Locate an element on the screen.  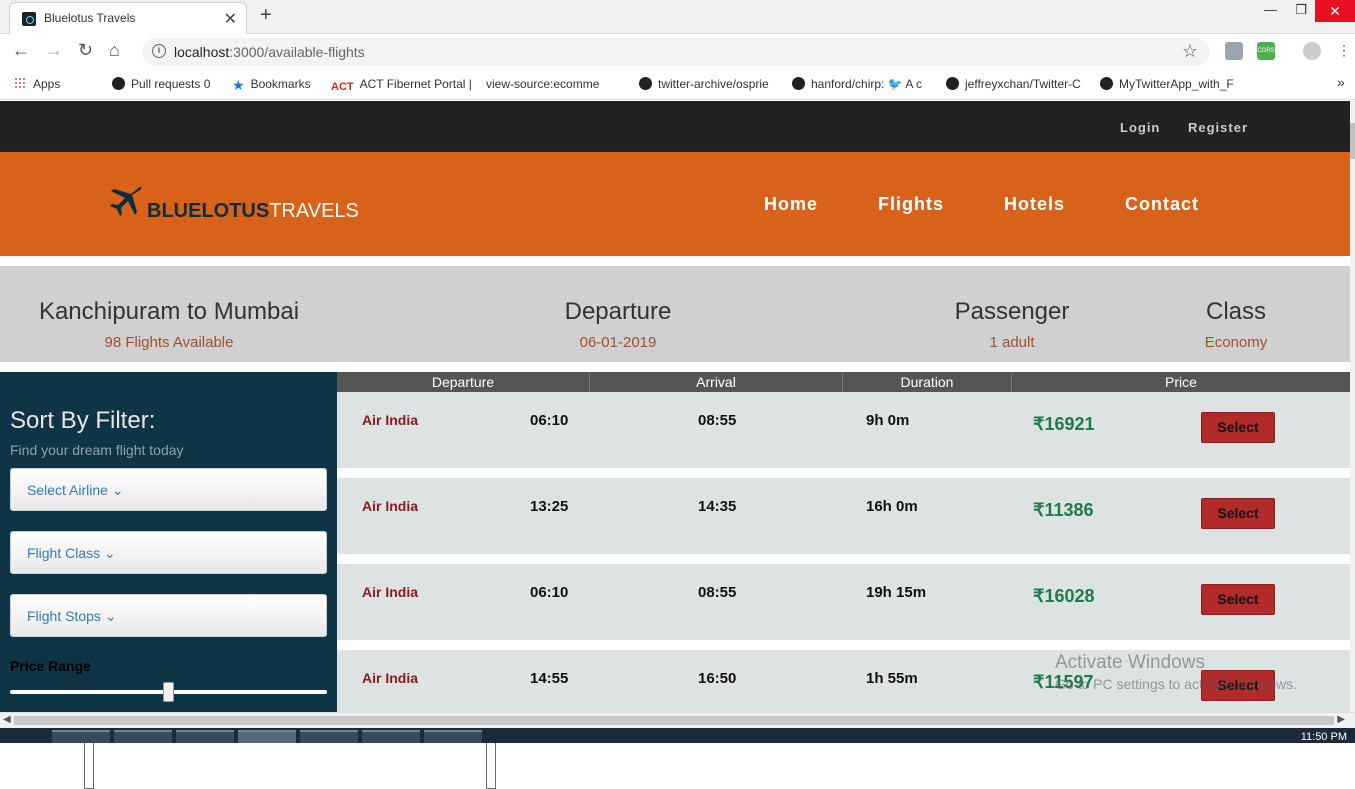
price-range-label: Price Range is located at coordinates (50, 666).